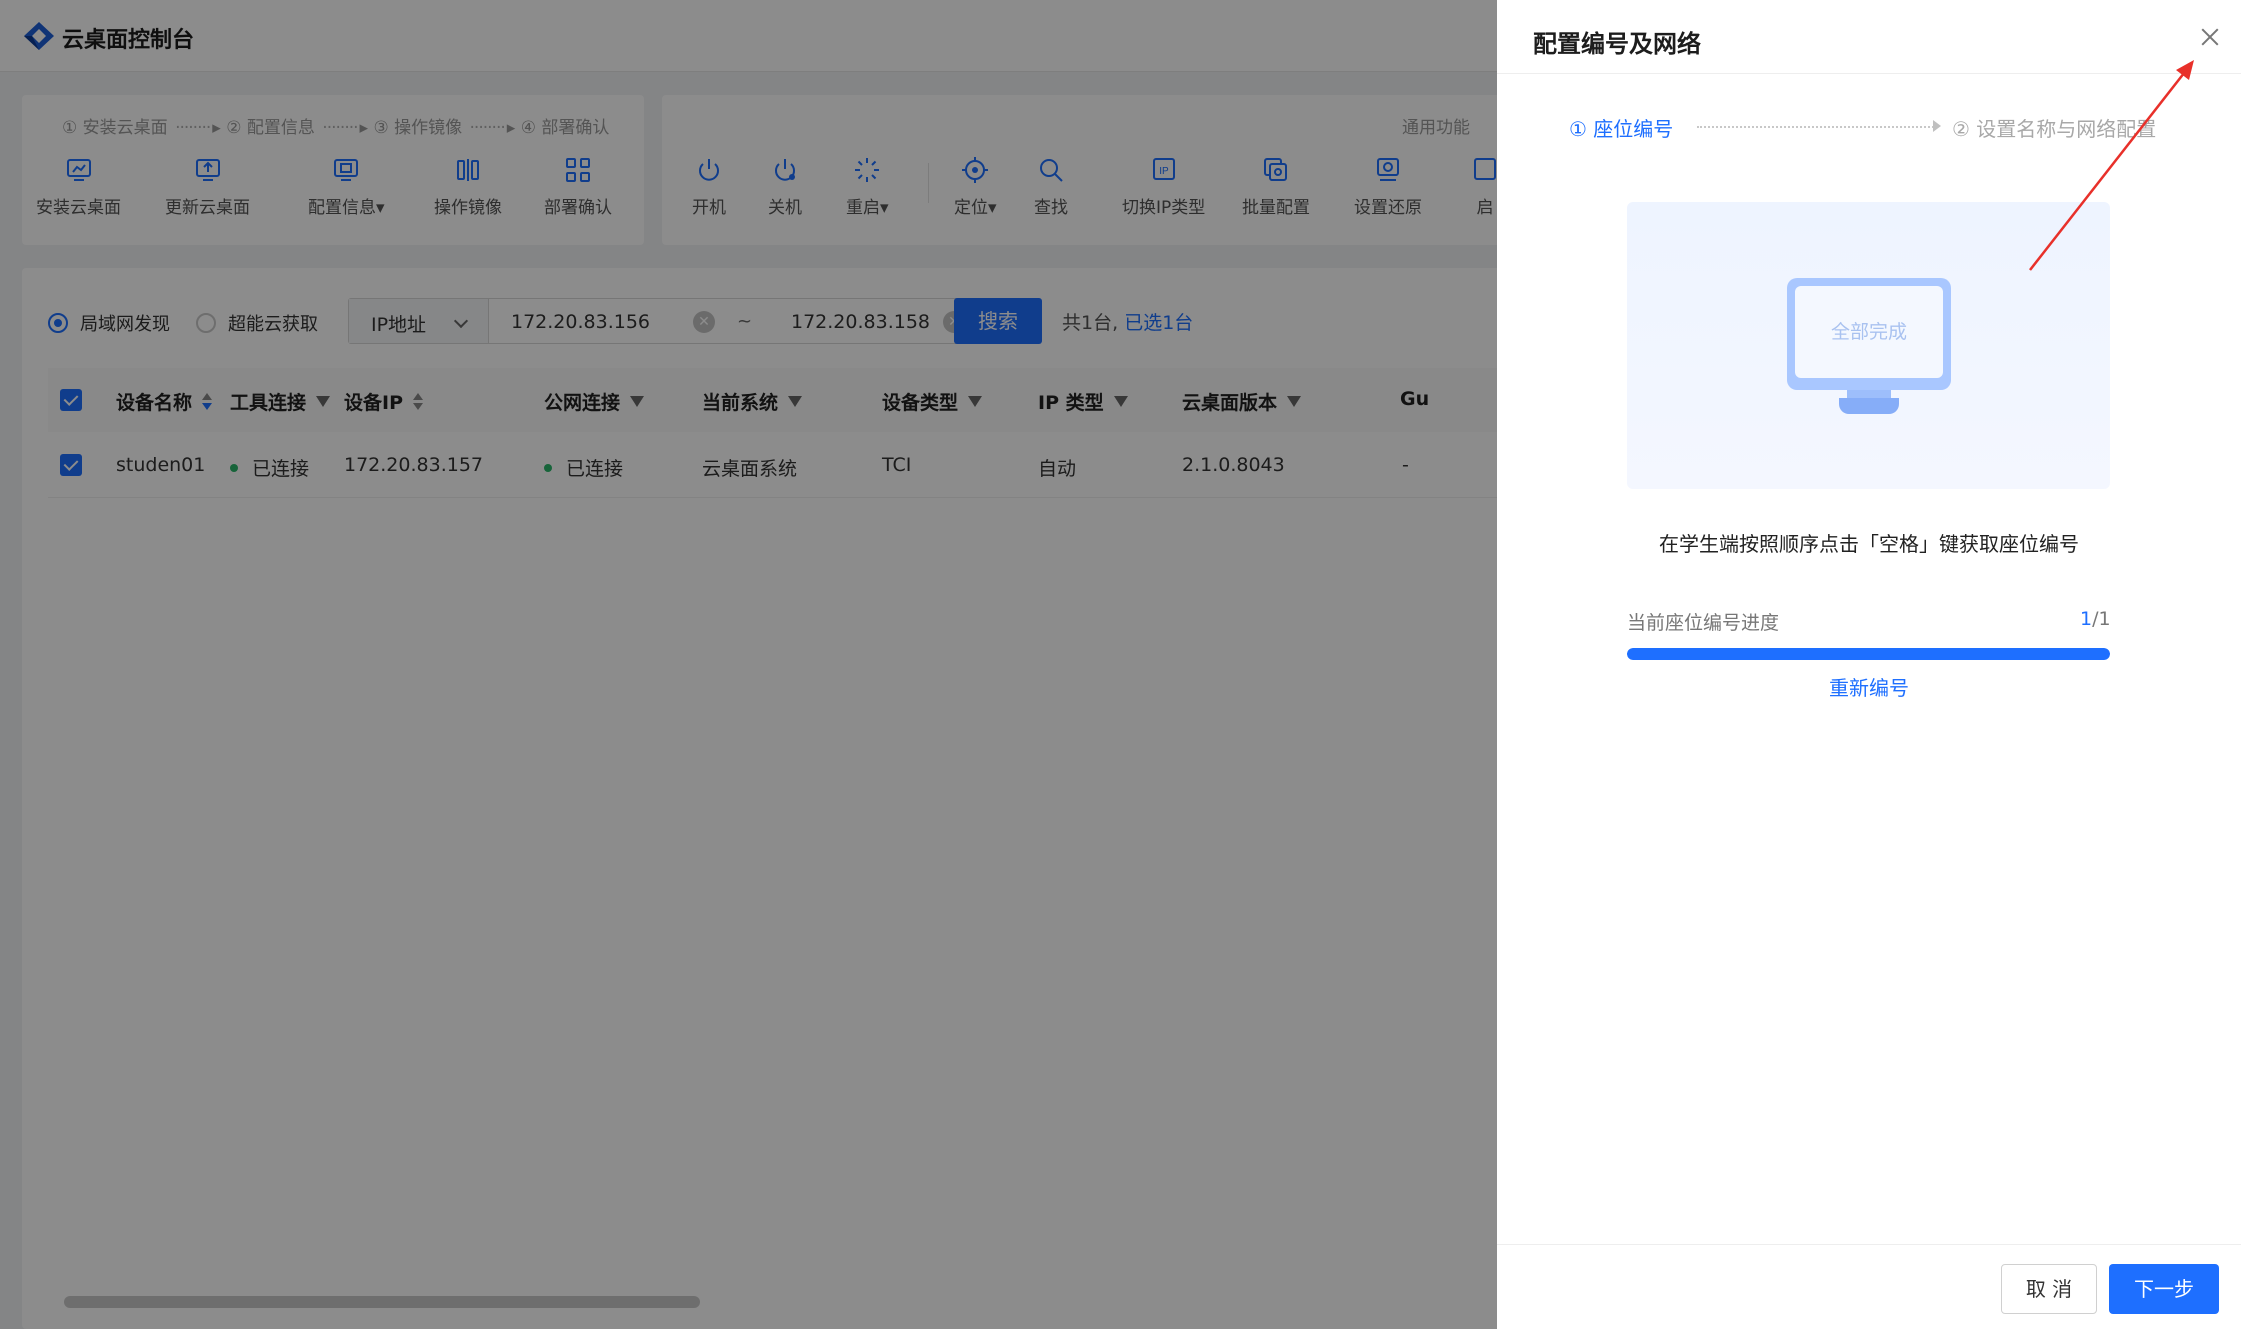 This screenshot has width=2241, height=1329. I want to click on drawer-footer: 取 消 下一步, so click(1869, 1286).